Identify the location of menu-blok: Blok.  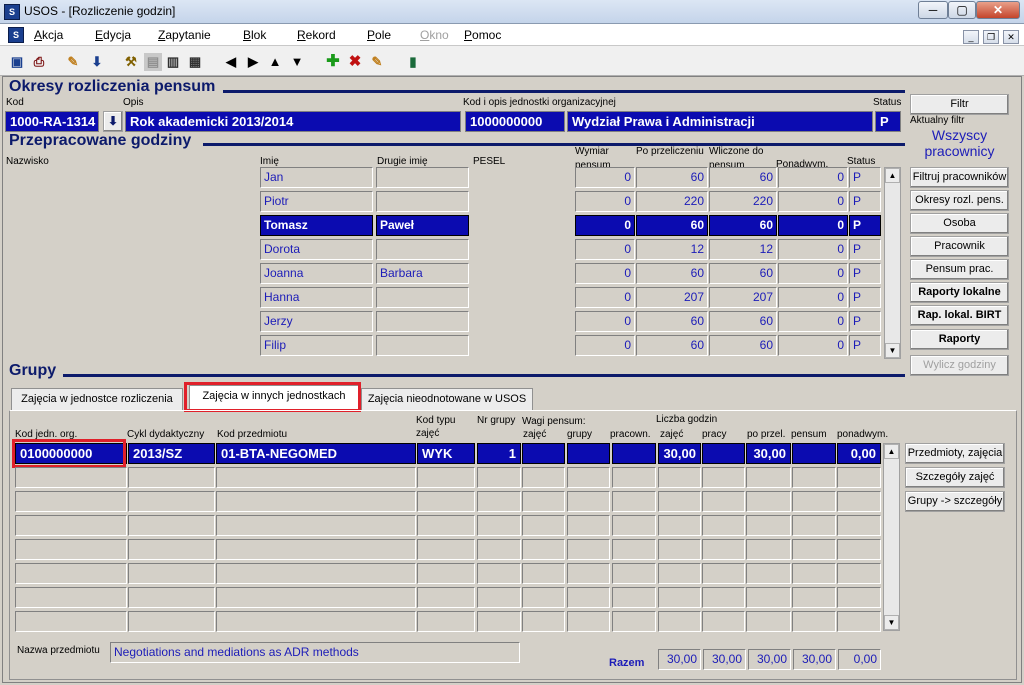
(254, 35).